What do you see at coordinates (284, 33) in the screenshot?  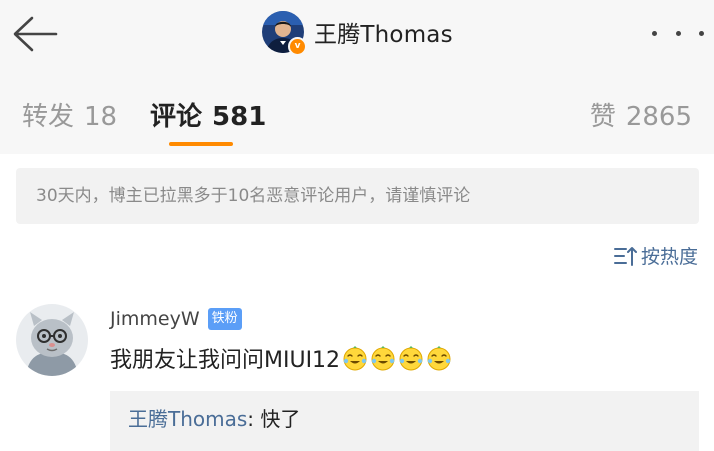 I see `author-avatar: v` at bounding box center [284, 33].